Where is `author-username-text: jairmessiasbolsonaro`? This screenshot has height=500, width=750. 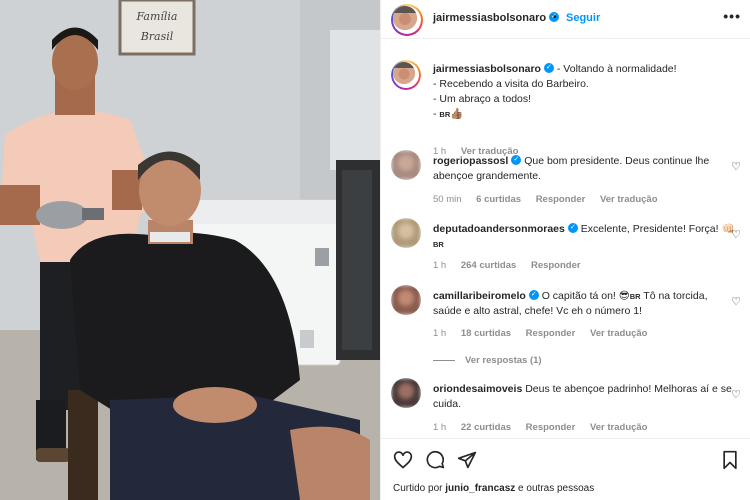 author-username-text: jairmessiasbolsonaro is located at coordinates (489, 18).